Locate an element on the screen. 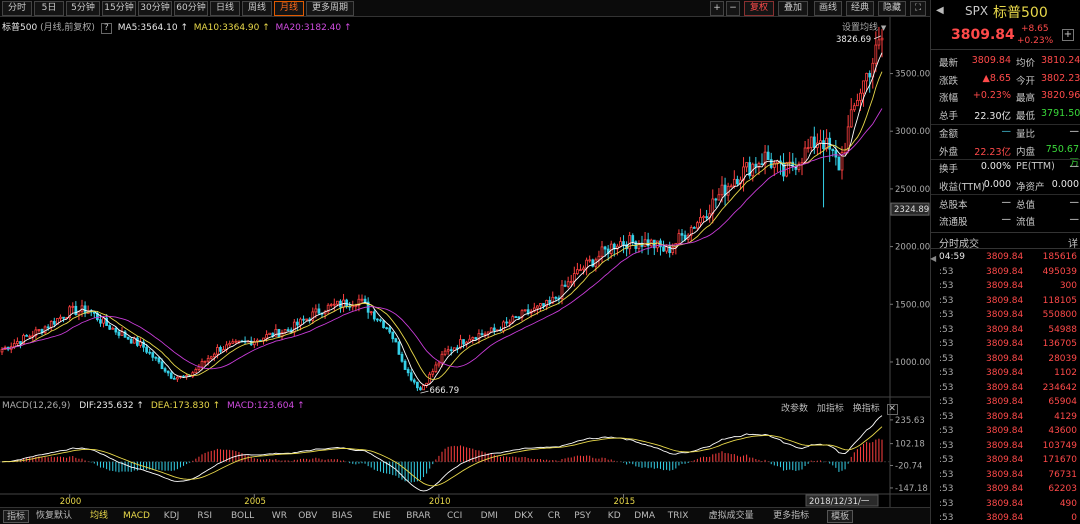  indicator-tab-4: KDJ is located at coordinates (172, 516).